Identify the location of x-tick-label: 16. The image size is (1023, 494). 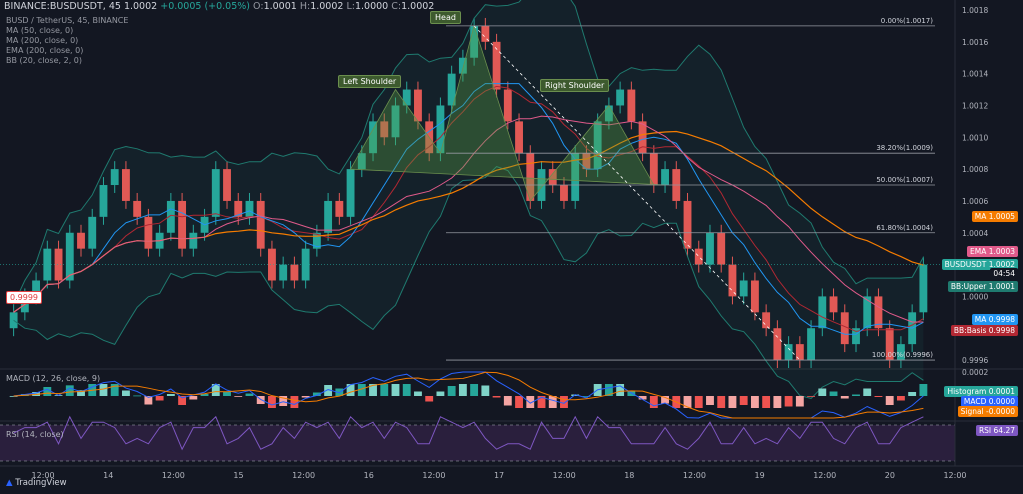
(369, 475).